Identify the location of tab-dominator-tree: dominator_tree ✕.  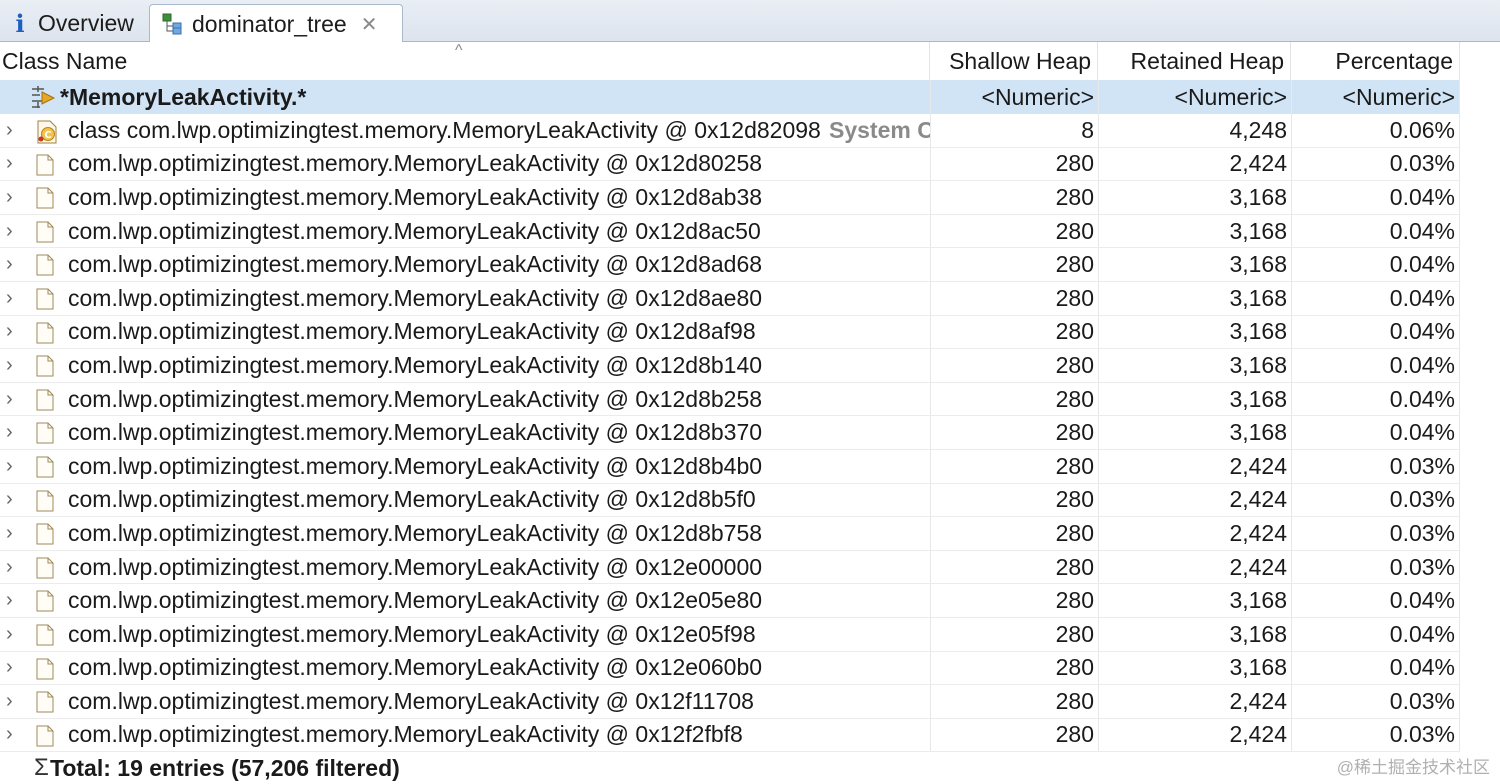
(276, 23).